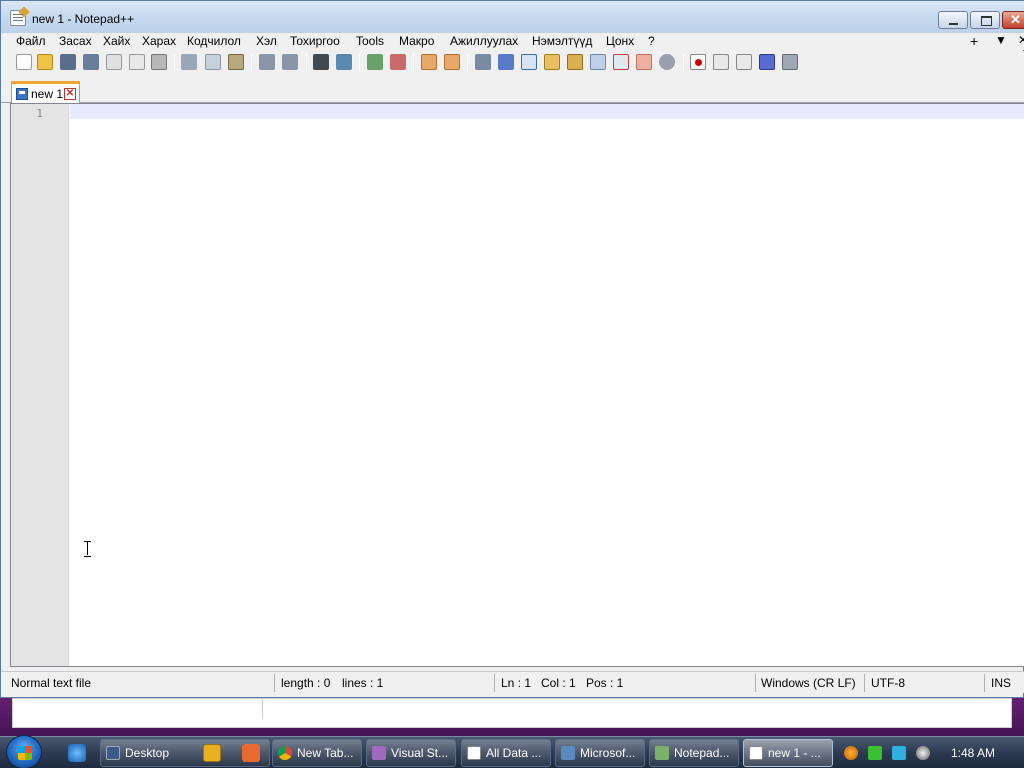  Describe the element at coordinates (698, 62) in the screenshot. I see `record-macro-icon` at that location.